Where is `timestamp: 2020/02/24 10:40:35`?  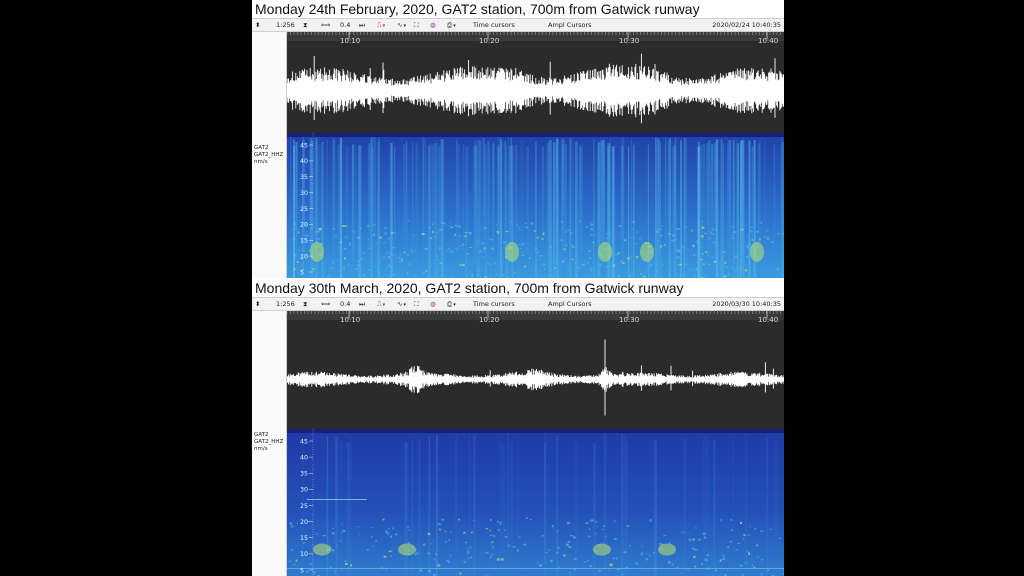
timestamp: 2020/02/24 10:40:35 is located at coordinates (746, 25).